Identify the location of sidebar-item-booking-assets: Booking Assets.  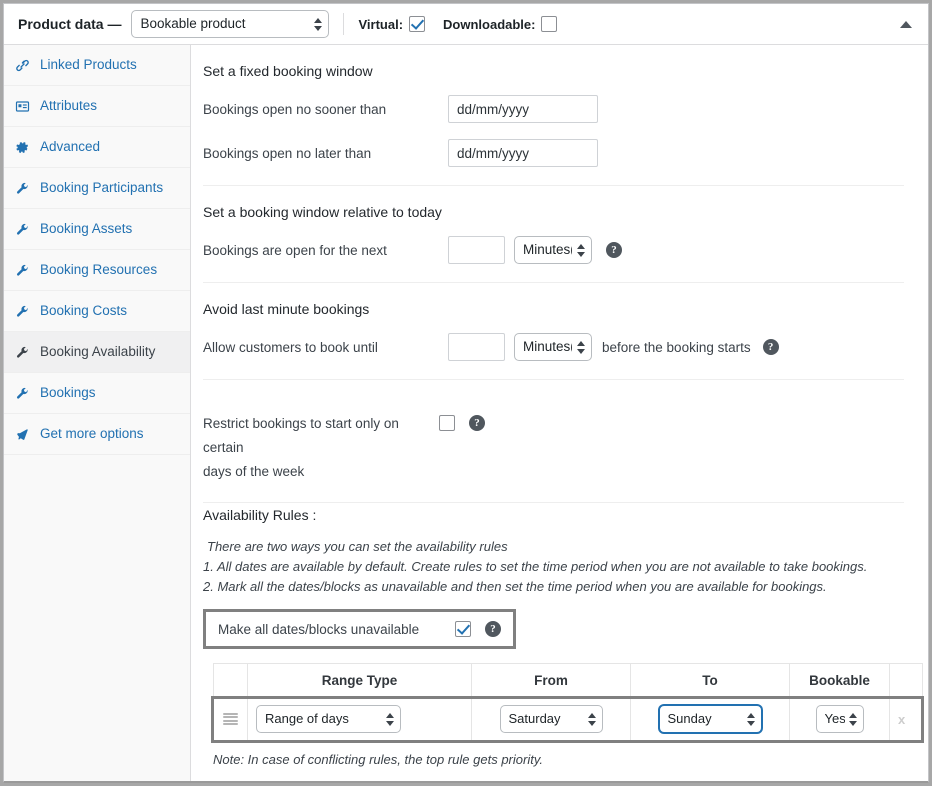
(97, 229).